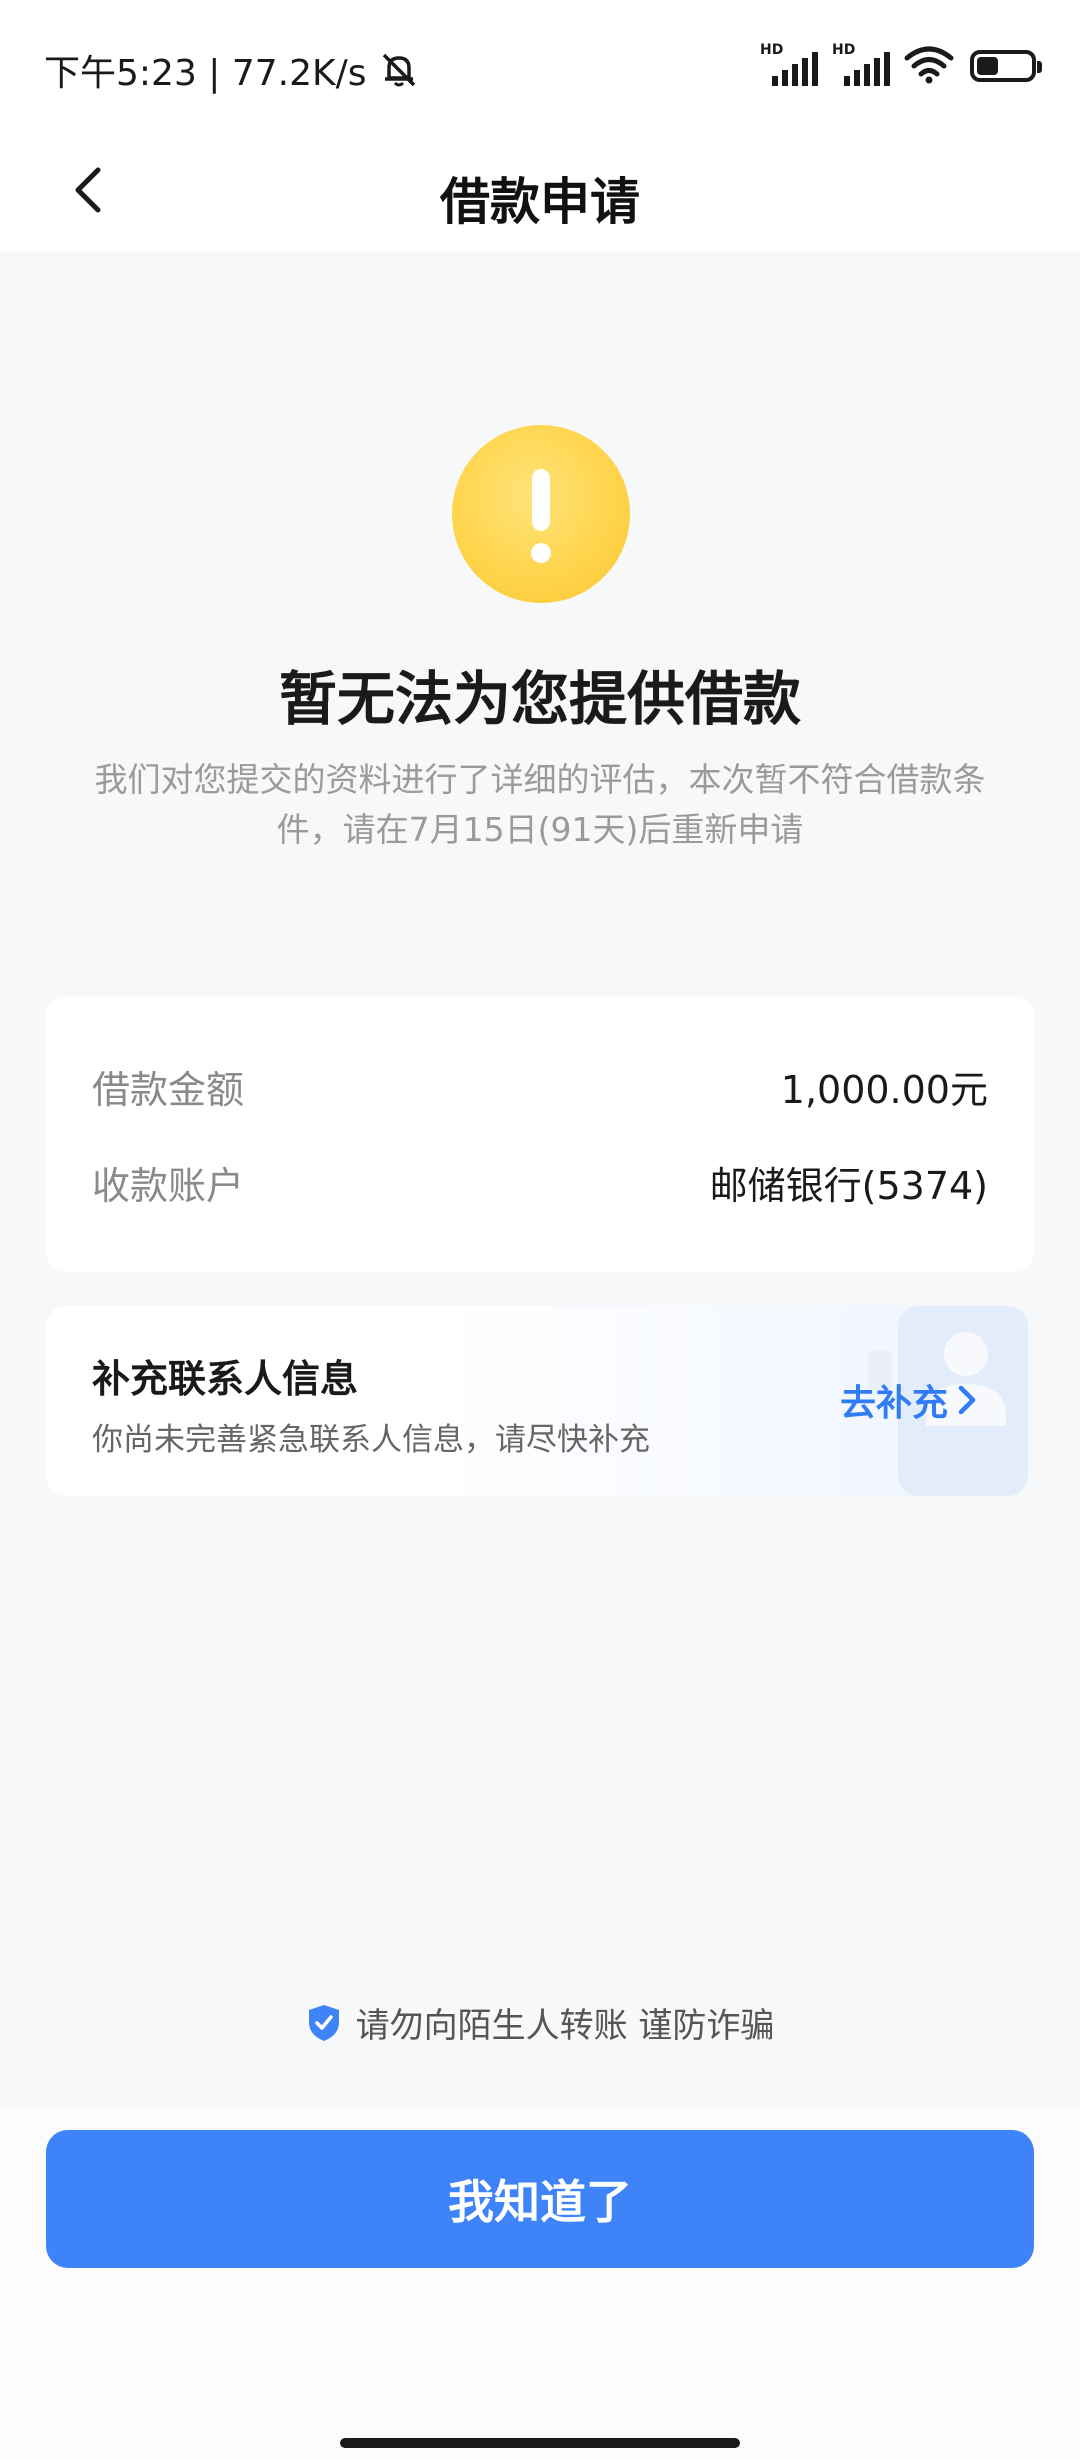 The image size is (1080, 2460). I want to click on loan-amount-label: 借款金额, so click(168, 1089).